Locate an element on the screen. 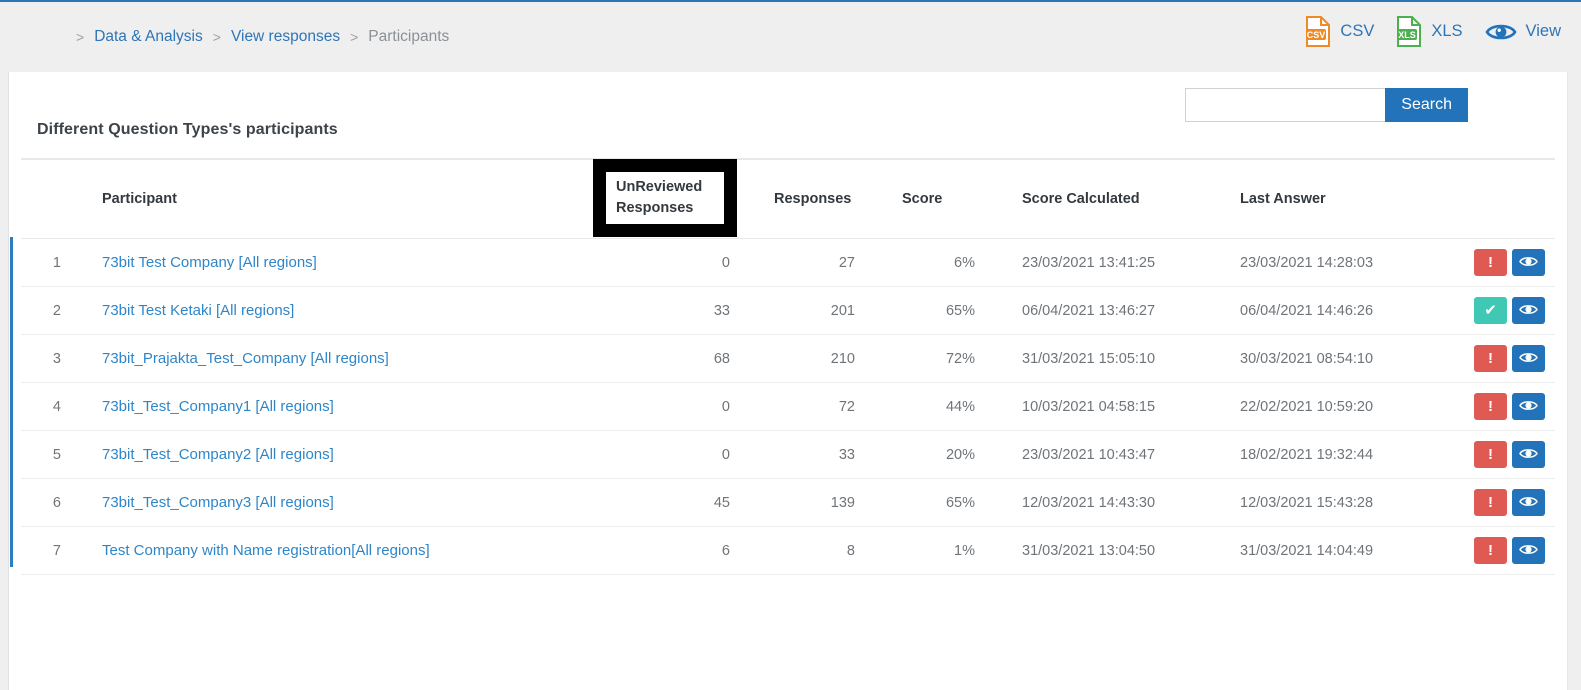 This screenshot has width=1581, height=690. search-box: Search is located at coordinates (1326, 105).